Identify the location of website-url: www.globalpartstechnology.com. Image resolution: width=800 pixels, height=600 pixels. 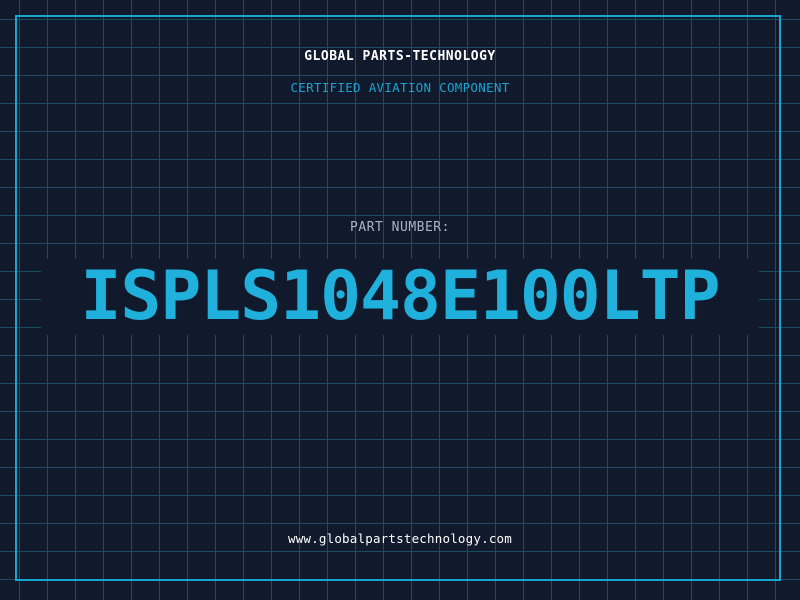
(400, 538).